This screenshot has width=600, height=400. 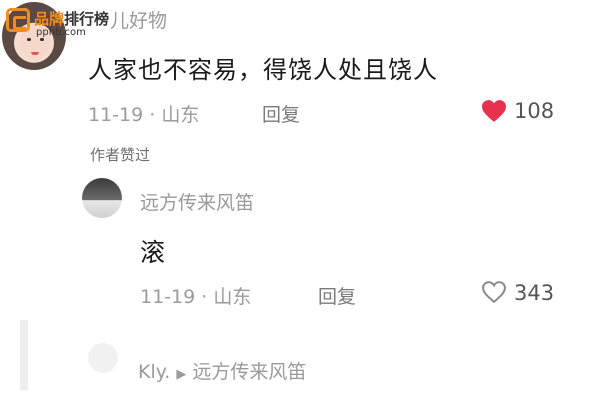 I want to click on replier-avatar, so click(x=102, y=198).